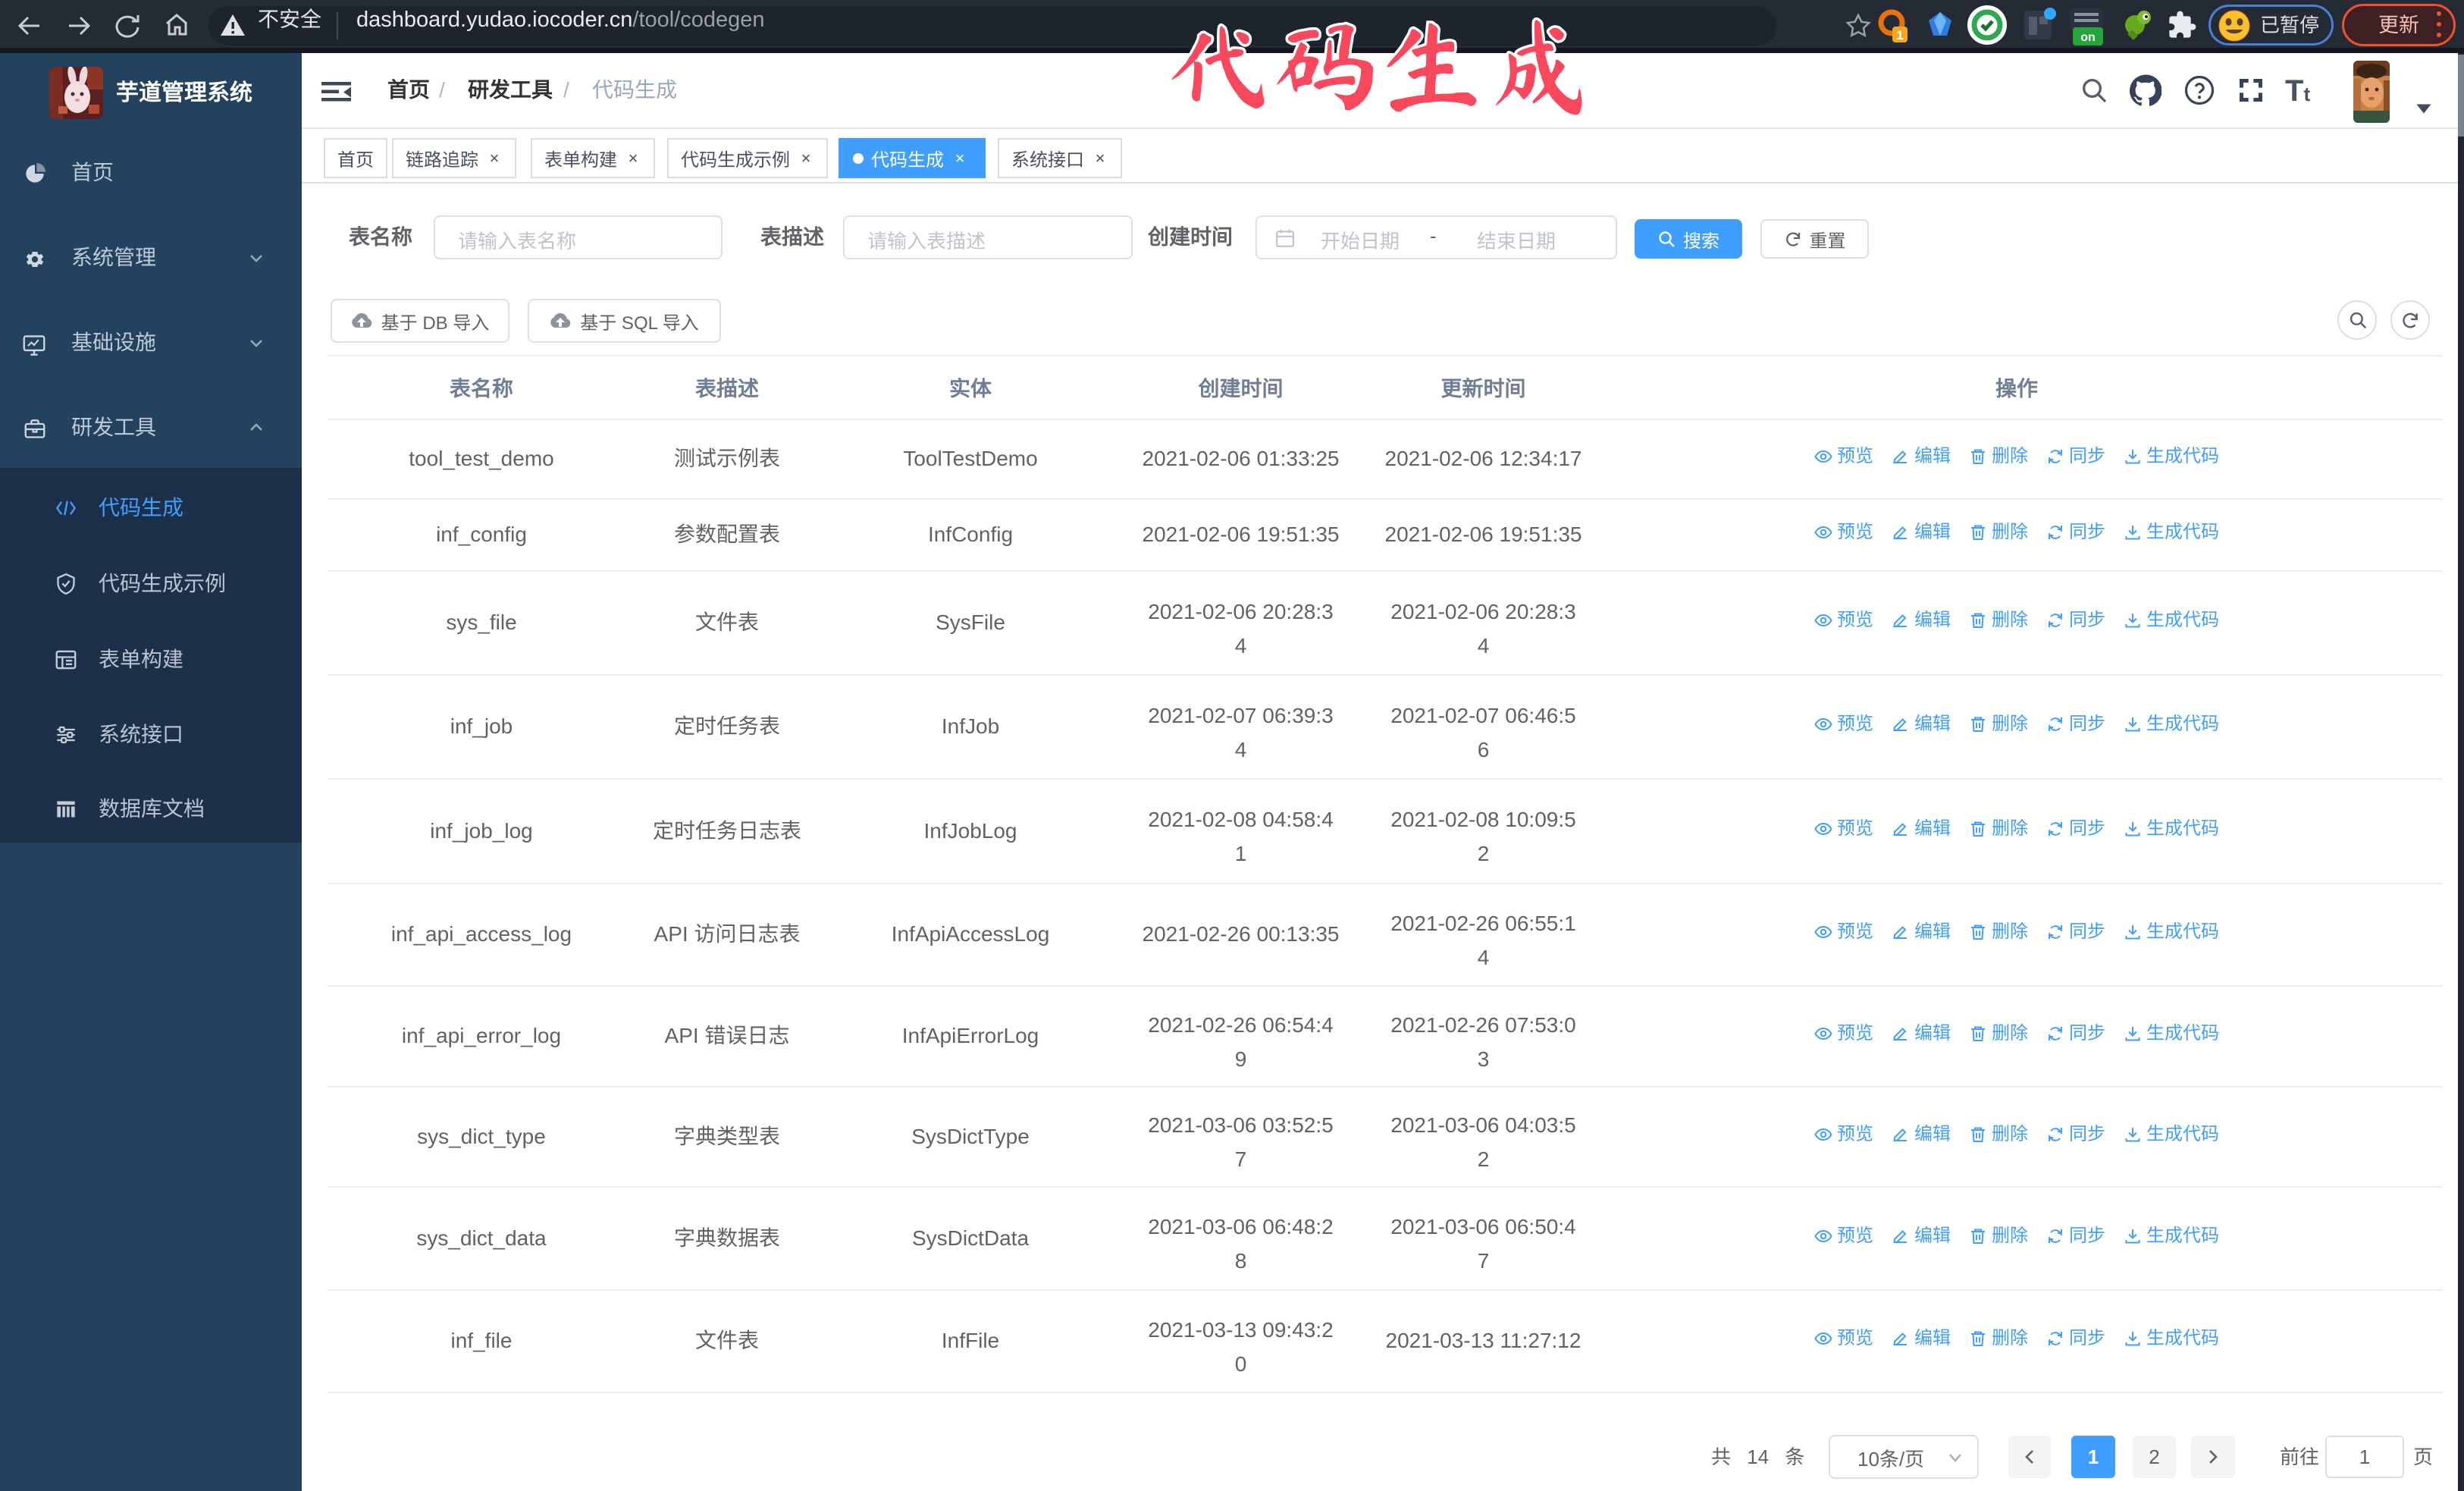 The image size is (2464, 1491). What do you see at coordinates (2307, 94) in the screenshot?
I see `svg-text: t` at bounding box center [2307, 94].